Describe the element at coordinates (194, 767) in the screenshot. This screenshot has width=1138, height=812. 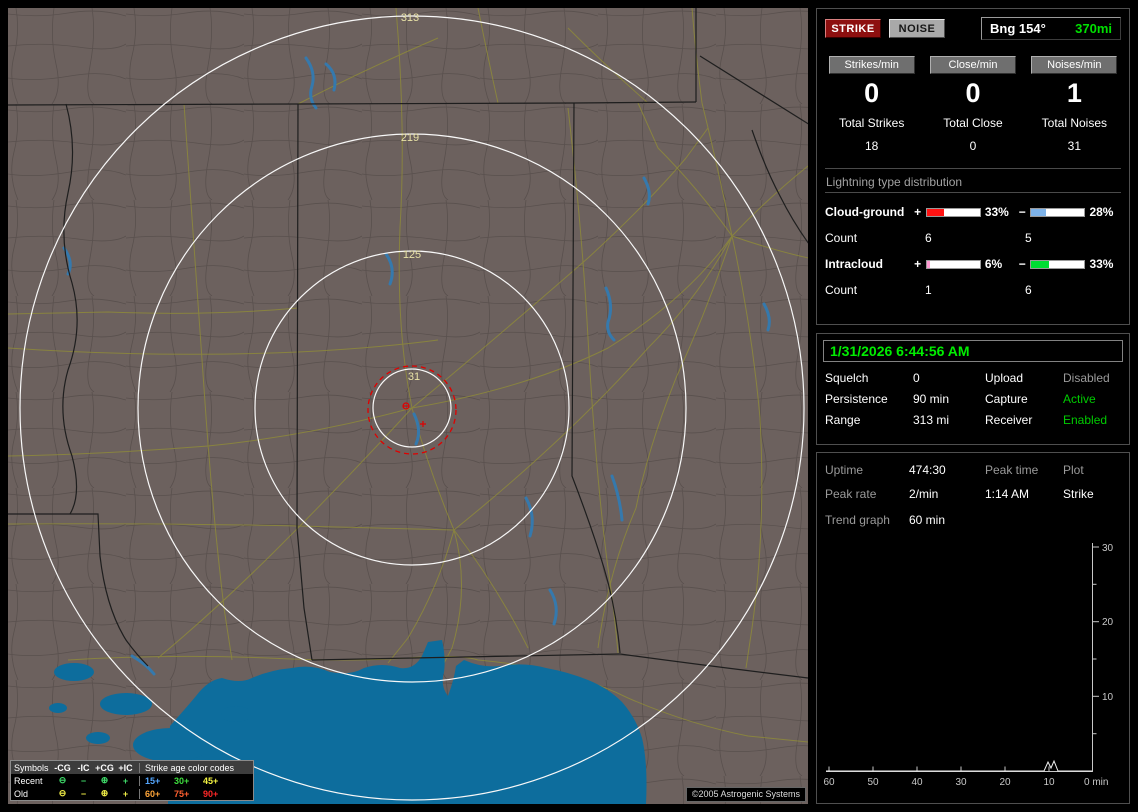
I see `age-codes-header: Strike age color codes` at that location.